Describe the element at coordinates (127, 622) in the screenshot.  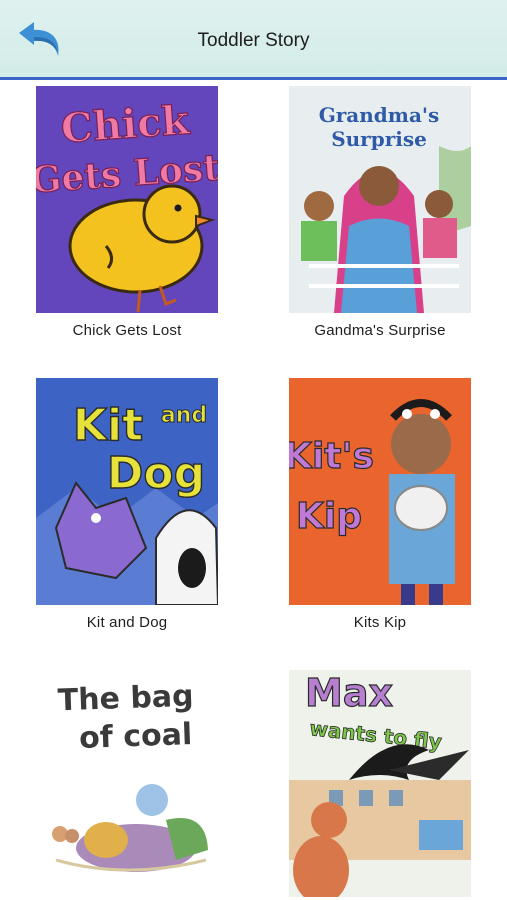
I see `book-title: Kit and Dog` at that location.